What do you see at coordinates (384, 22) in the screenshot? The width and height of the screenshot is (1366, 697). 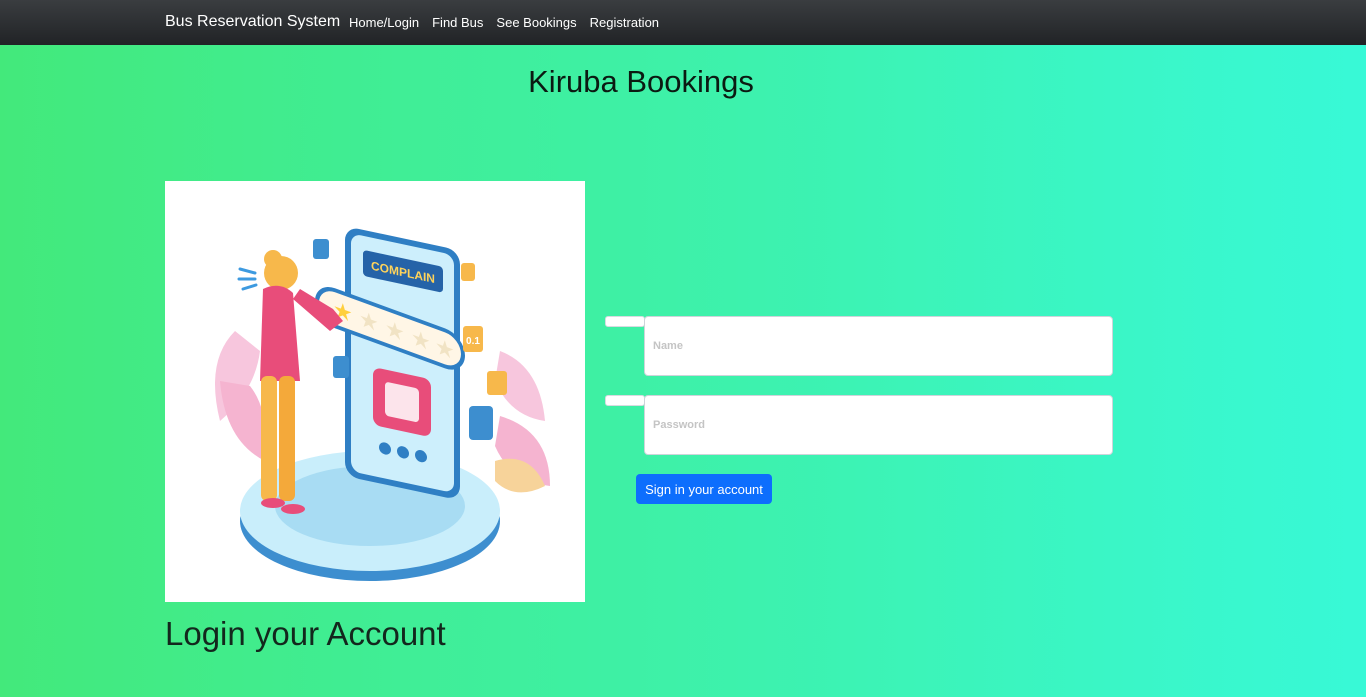 I see `nav-link-home-login: Home/Login` at bounding box center [384, 22].